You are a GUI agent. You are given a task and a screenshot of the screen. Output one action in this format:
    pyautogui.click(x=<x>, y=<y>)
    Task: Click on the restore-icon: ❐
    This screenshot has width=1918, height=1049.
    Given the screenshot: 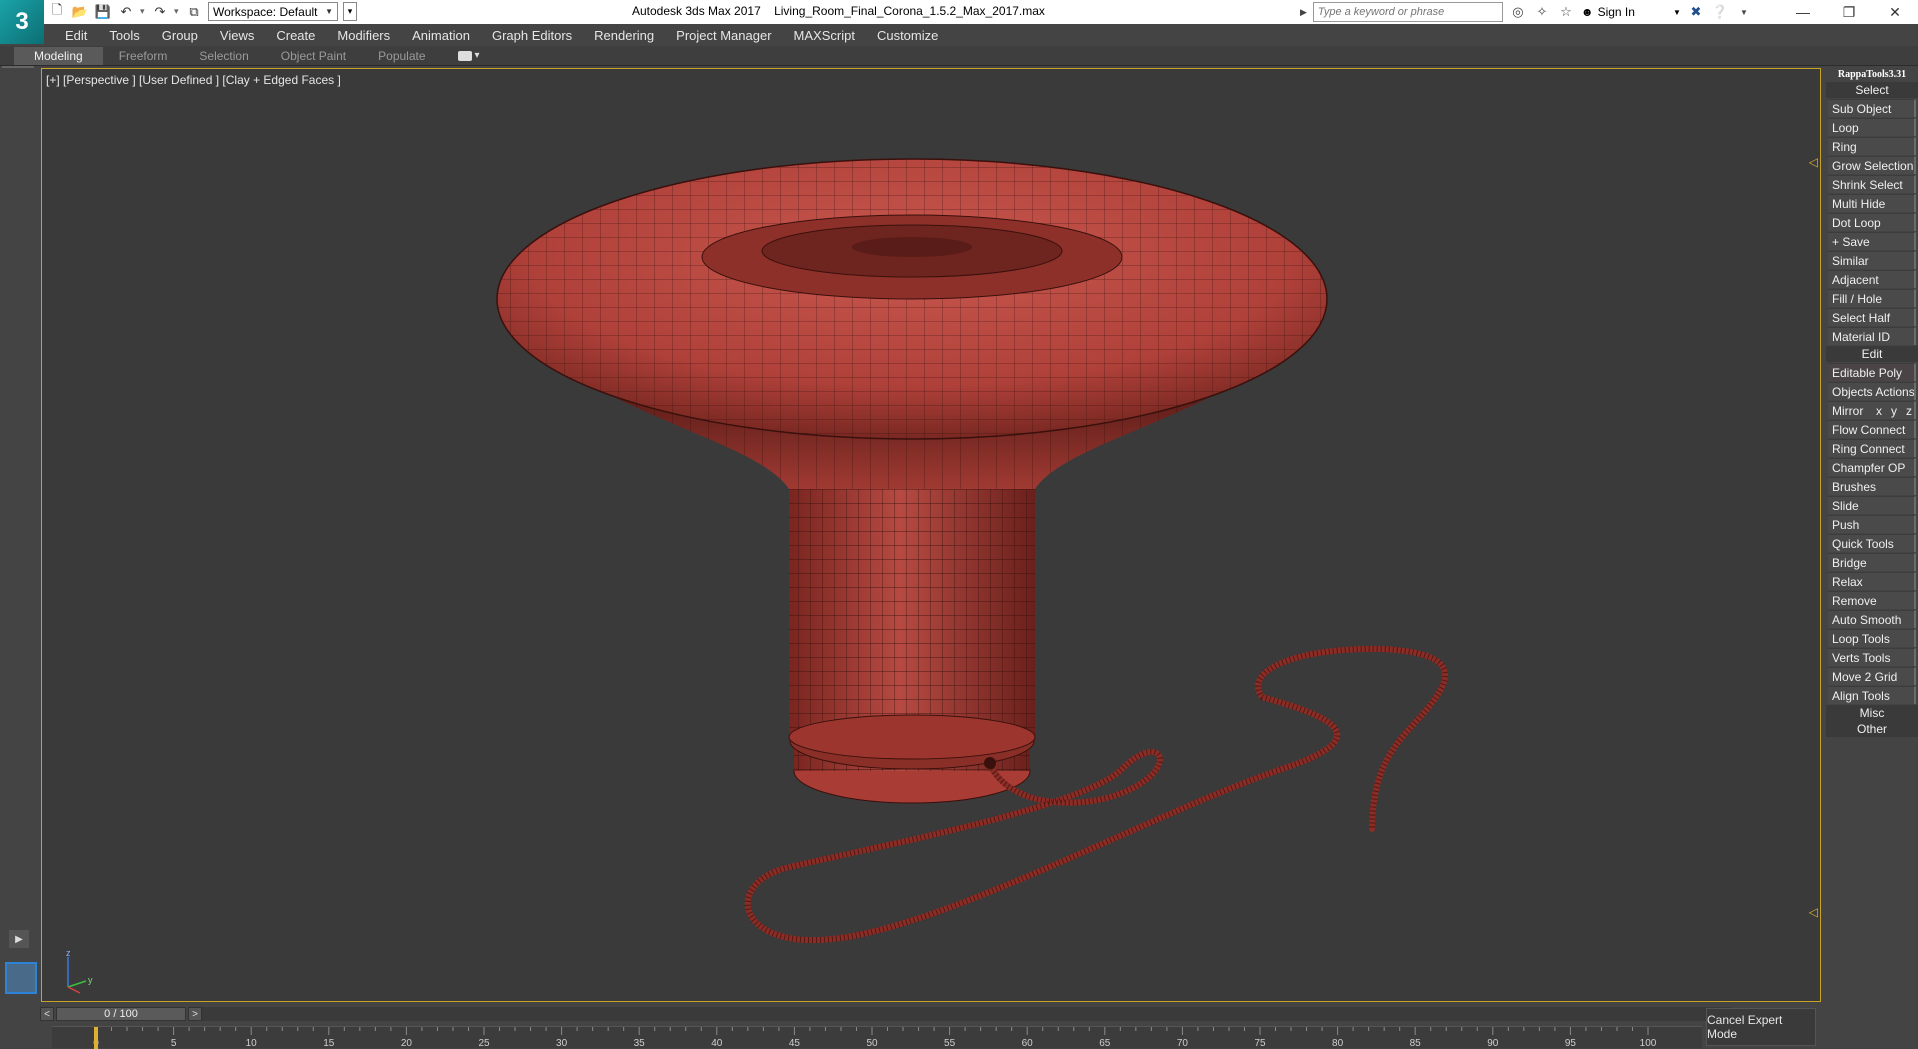 What is the action you would take?
    pyautogui.click(x=1849, y=12)
    